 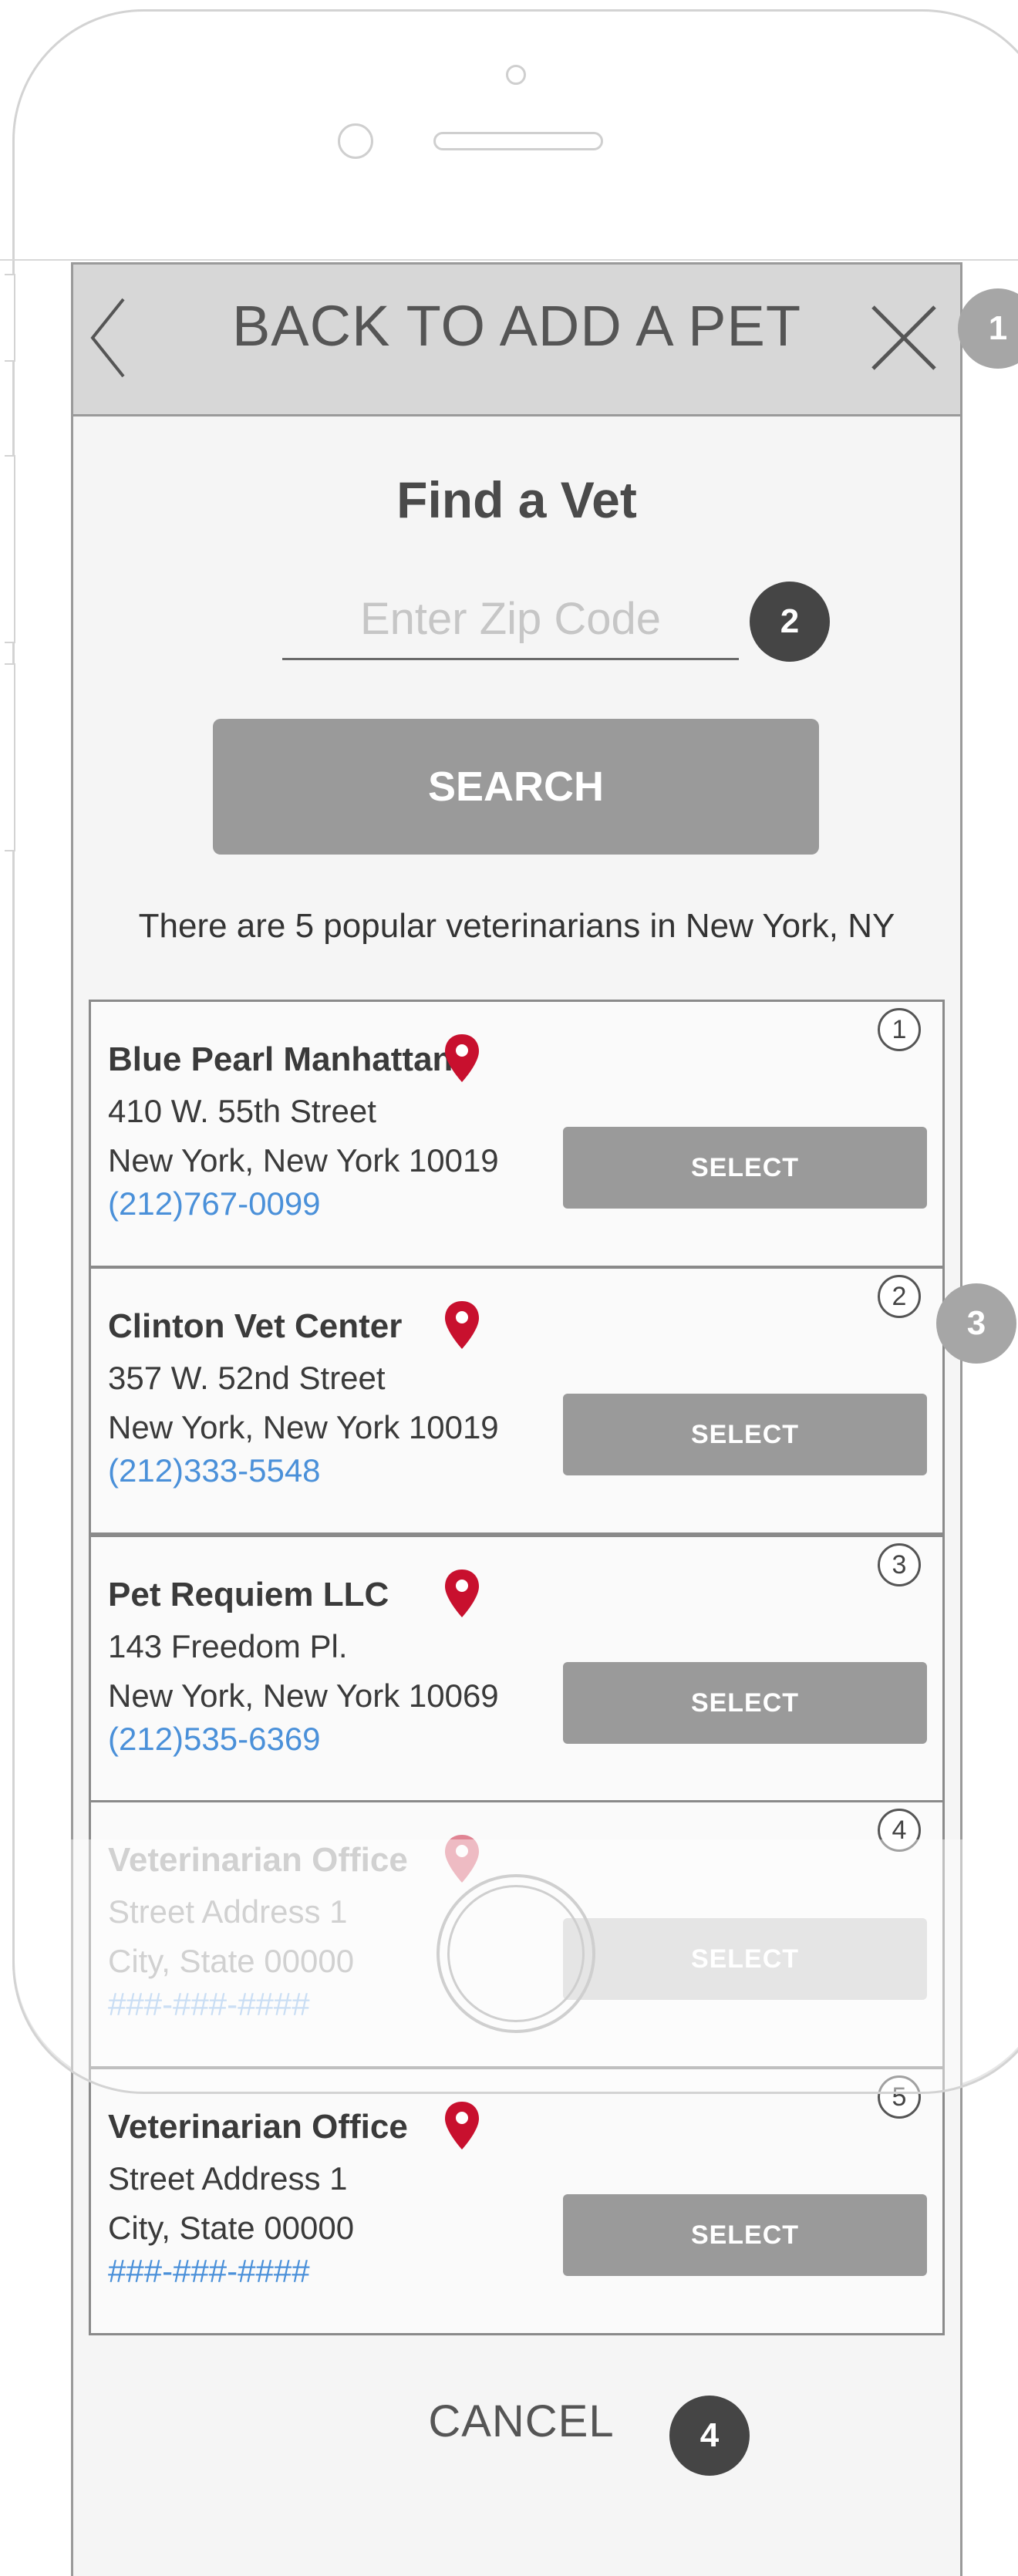 What do you see at coordinates (899, 1029) in the screenshot?
I see `vet-number-badge: 1` at bounding box center [899, 1029].